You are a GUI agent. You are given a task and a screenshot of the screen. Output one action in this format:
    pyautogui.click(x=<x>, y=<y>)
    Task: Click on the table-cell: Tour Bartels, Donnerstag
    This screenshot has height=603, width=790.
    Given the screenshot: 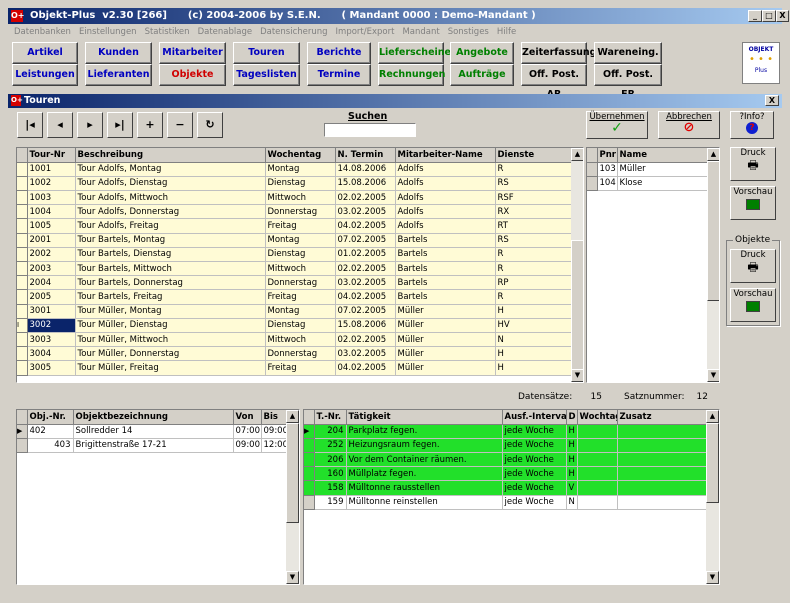 What is the action you would take?
    pyautogui.click(x=170, y=283)
    